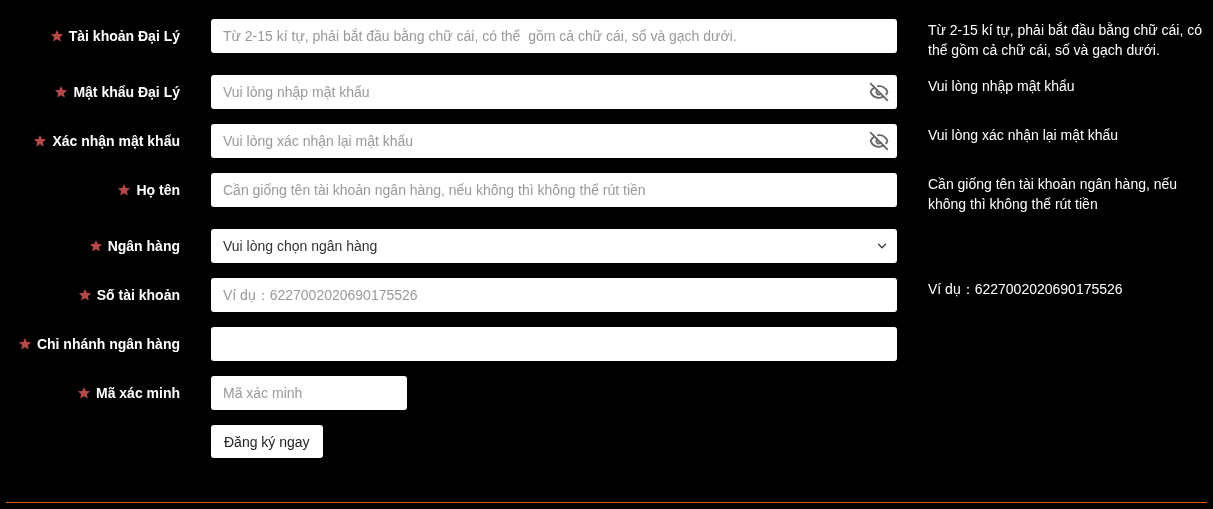  I want to click on field-label: Mã xác minh, so click(137, 393).